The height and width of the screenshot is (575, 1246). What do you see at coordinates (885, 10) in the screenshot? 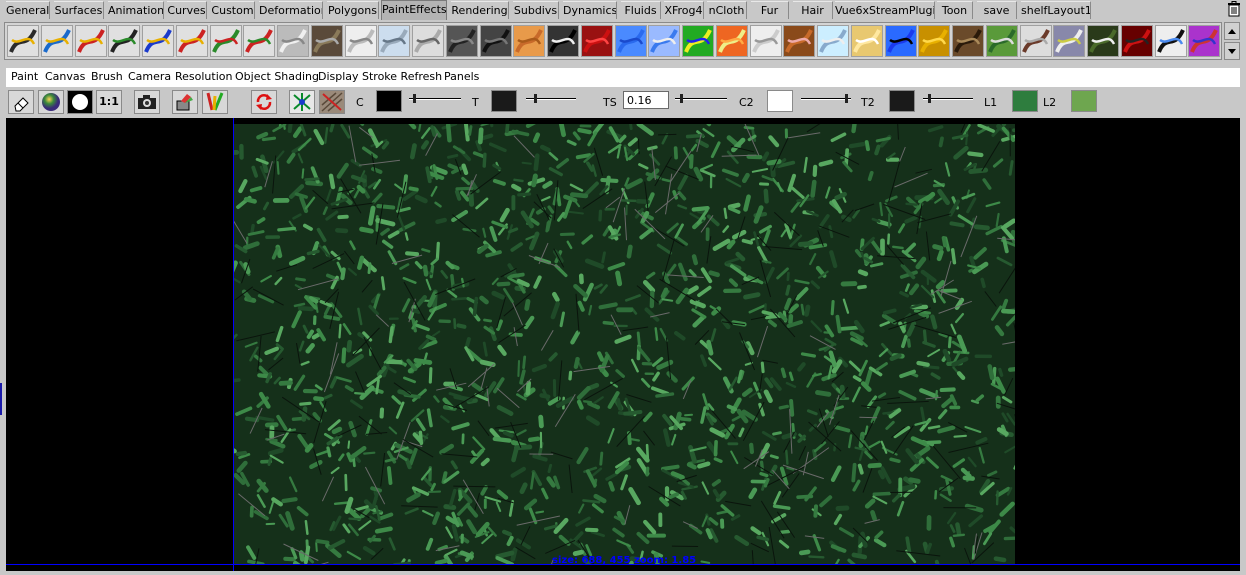
I see `tab-vue6xstreamplugin: Vue6xStreamPlugin` at bounding box center [885, 10].